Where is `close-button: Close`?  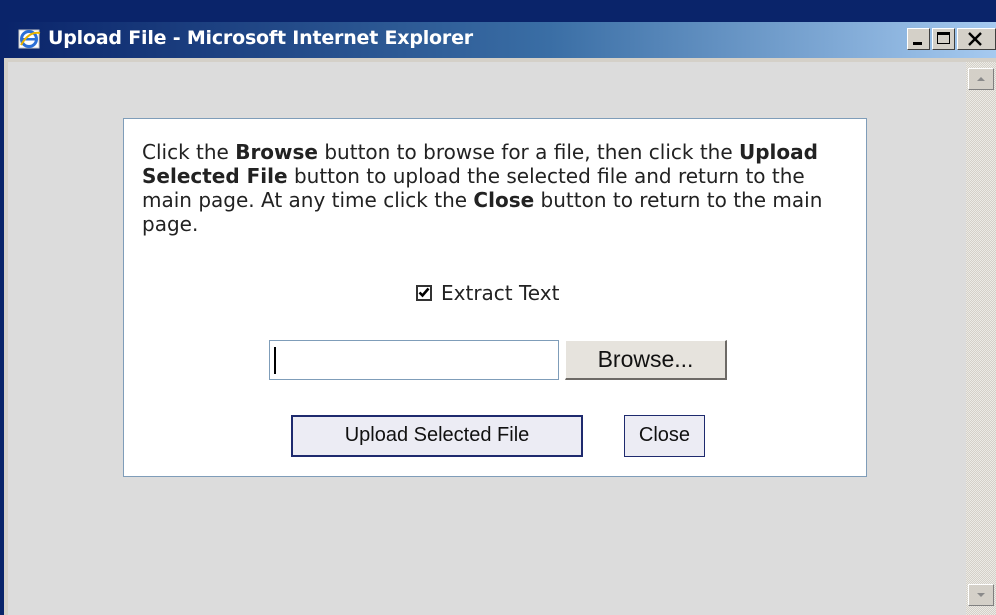 close-button: Close is located at coordinates (664, 436).